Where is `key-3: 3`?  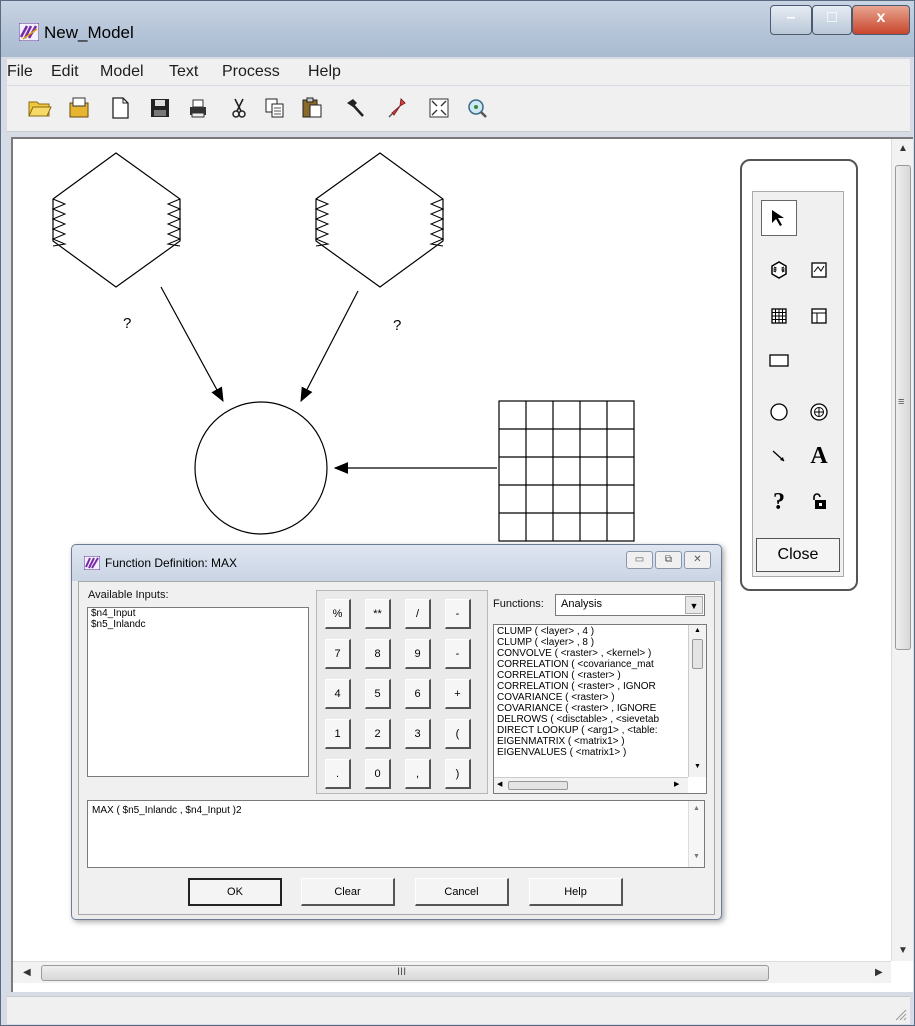
key-3: 3 is located at coordinates (418, 734).